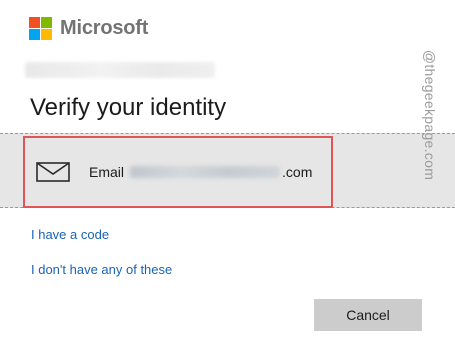 This screenshot has height=354, width=455. Describe the element at coordinates (46, 34) in the screenshot. I see `logo-square-yellow` at that location.